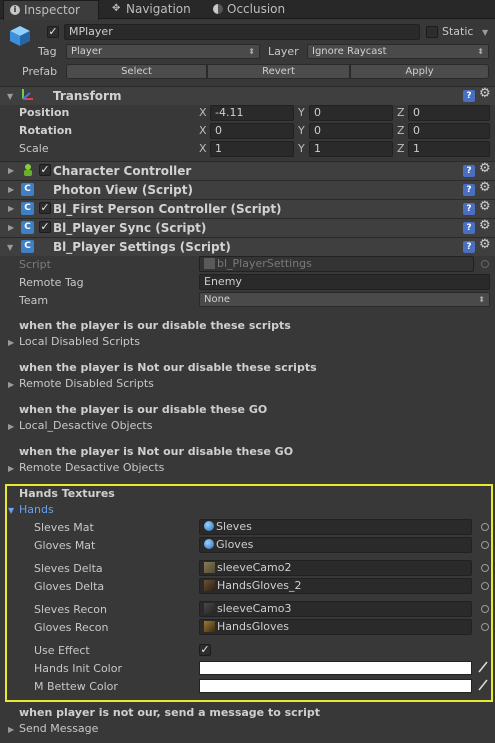  I want to click on tab-navigation: ✥ Navigation, so click(154, 9).